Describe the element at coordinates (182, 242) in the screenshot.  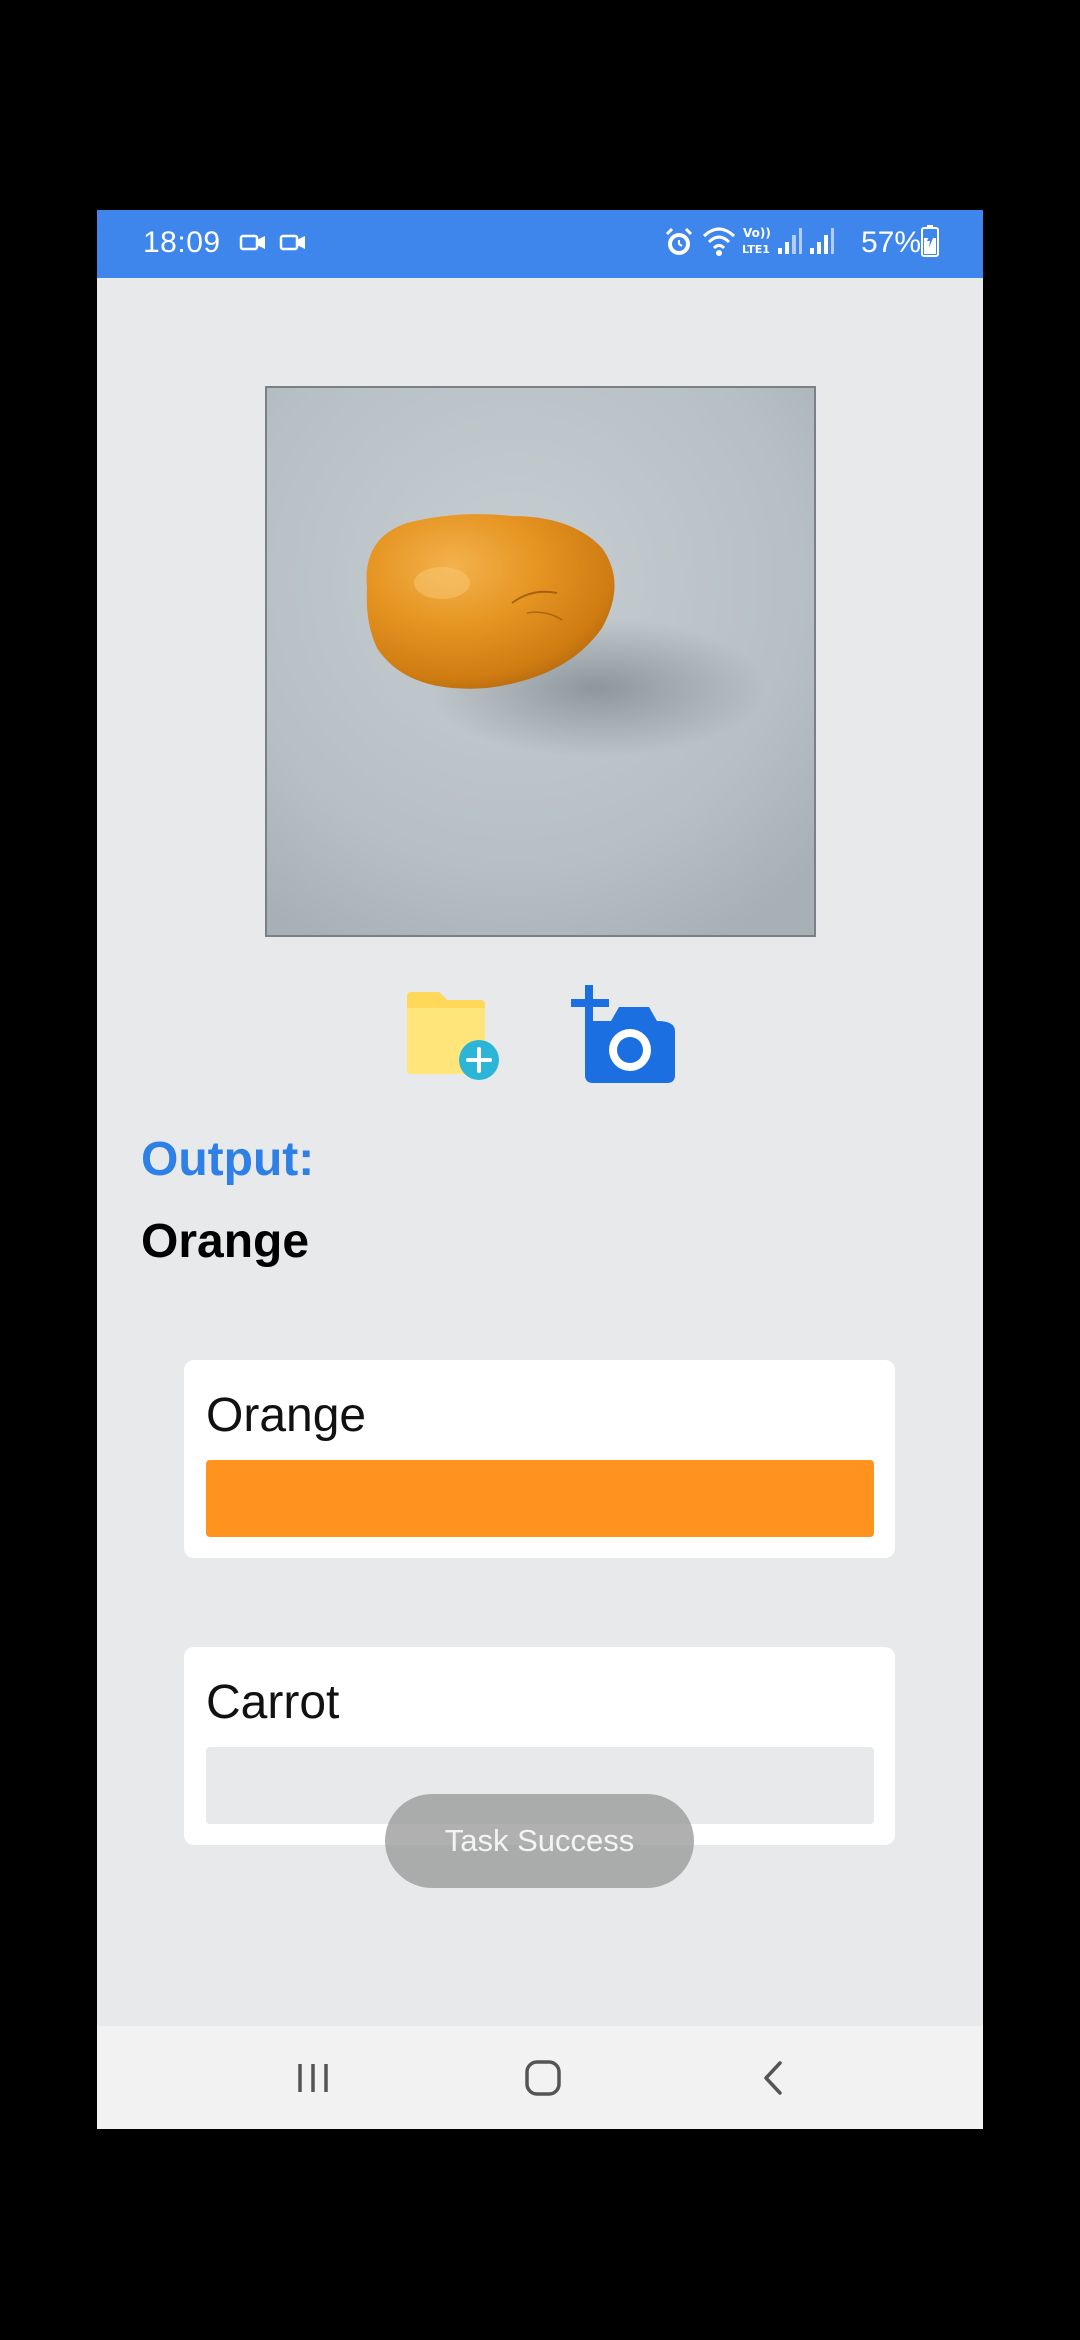
I see `status-time: 18:09` at that location.